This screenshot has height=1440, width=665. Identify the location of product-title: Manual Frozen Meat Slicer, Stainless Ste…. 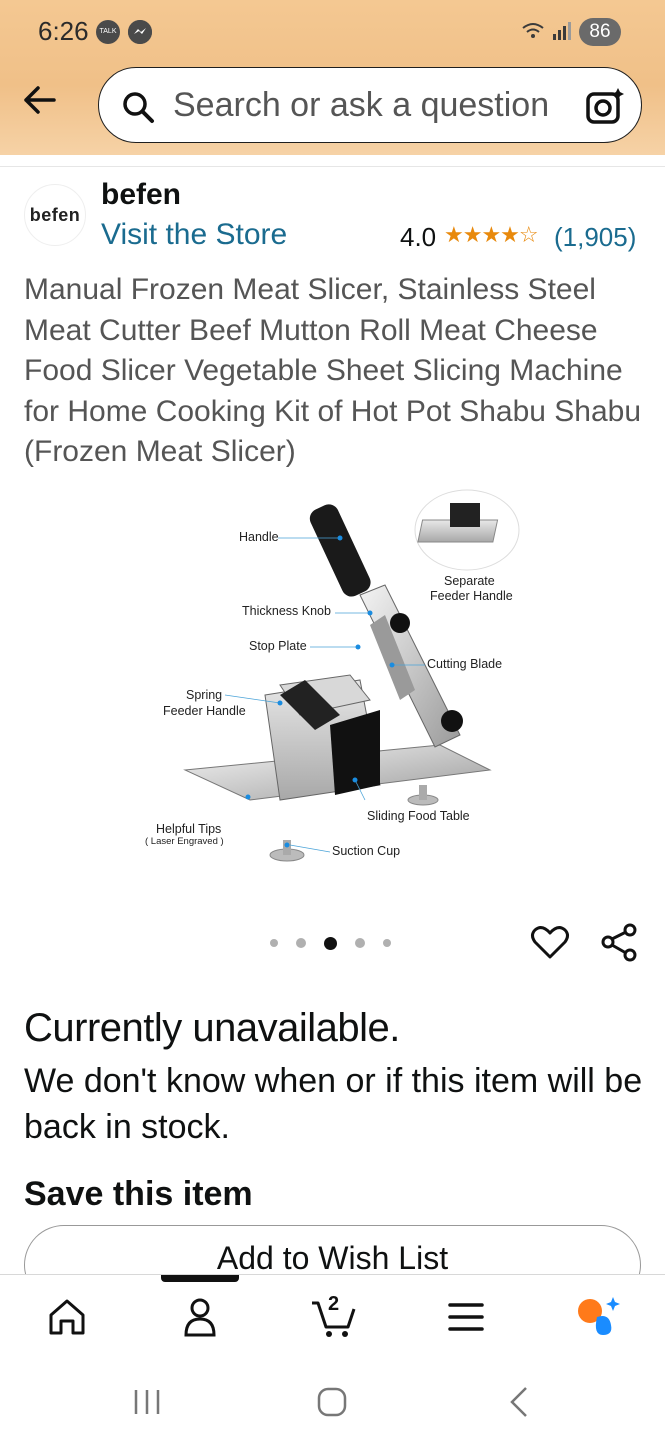
(333, 370).